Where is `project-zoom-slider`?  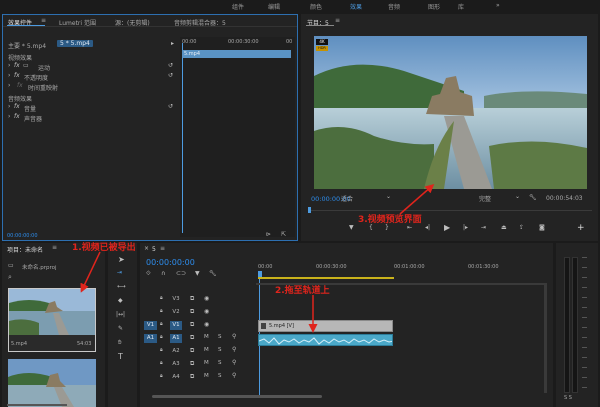 project-zoom-slider is located at coordinates (37, 405).